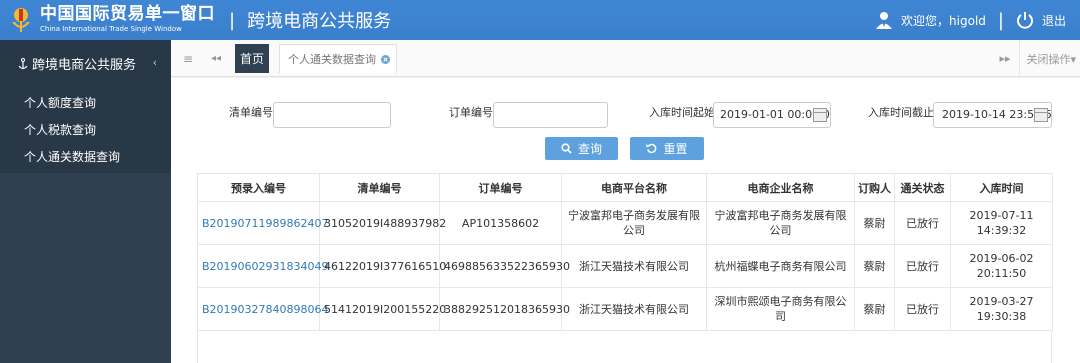 The image size is (1080, 363). Describe the element at coordinates (385, 59) in the screenshot. I see `tab-close-icon` at that location.